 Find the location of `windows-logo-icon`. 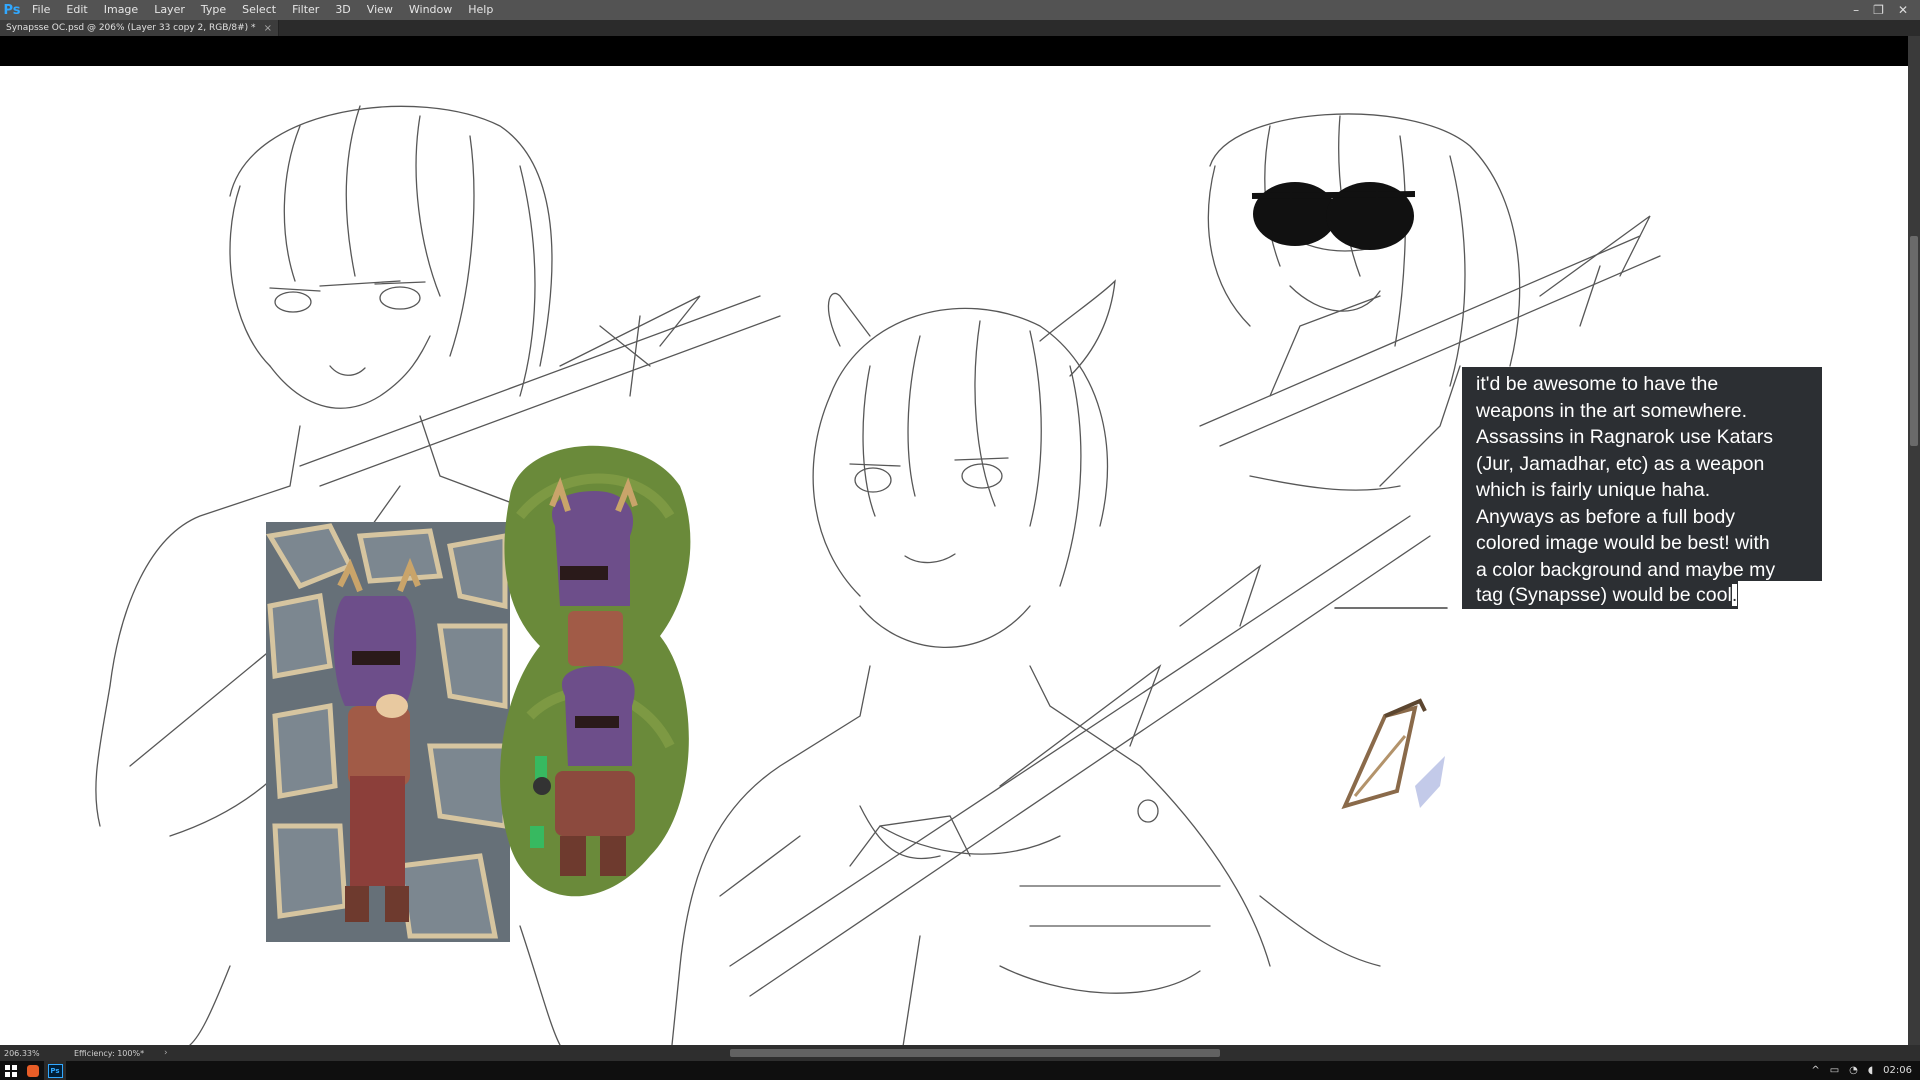

windows-logo-icon is located at coordinates (11, 1070).